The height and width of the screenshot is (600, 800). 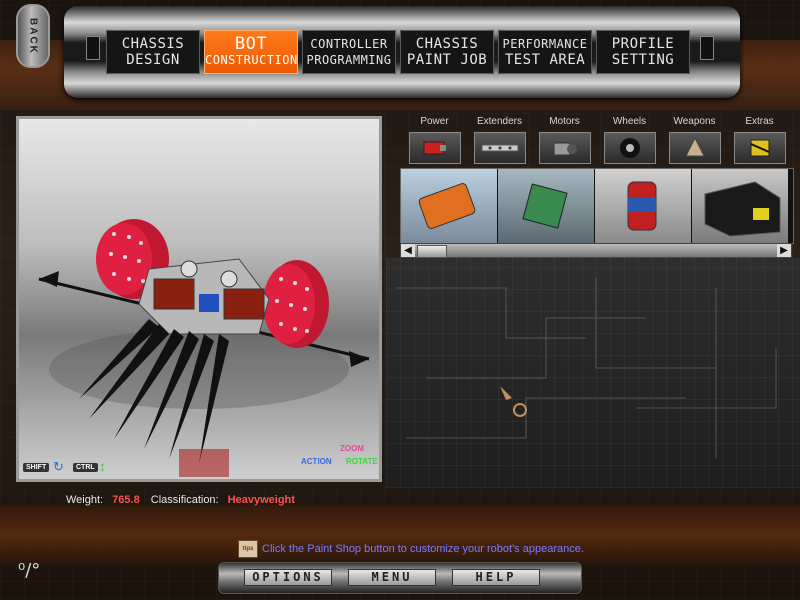 I want to click on tab-line1: PROFILE, so click(x=643, y=44).